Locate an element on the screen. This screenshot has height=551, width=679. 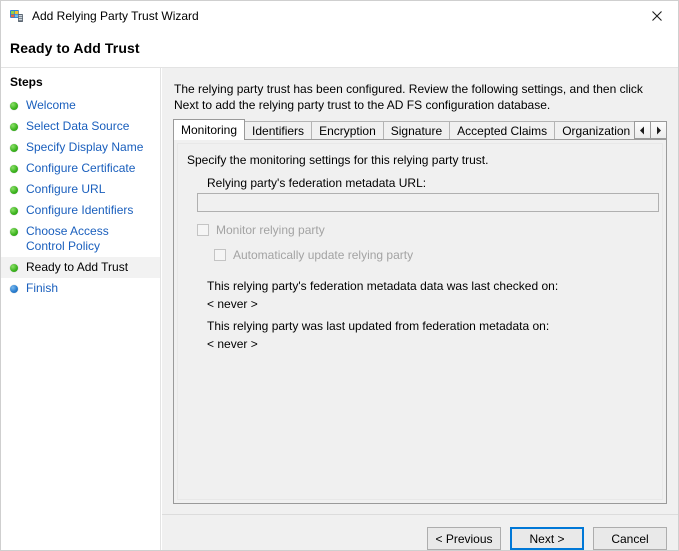
monitor-relying-party-label: Monitor relying party is located at coordinates (270, 230).